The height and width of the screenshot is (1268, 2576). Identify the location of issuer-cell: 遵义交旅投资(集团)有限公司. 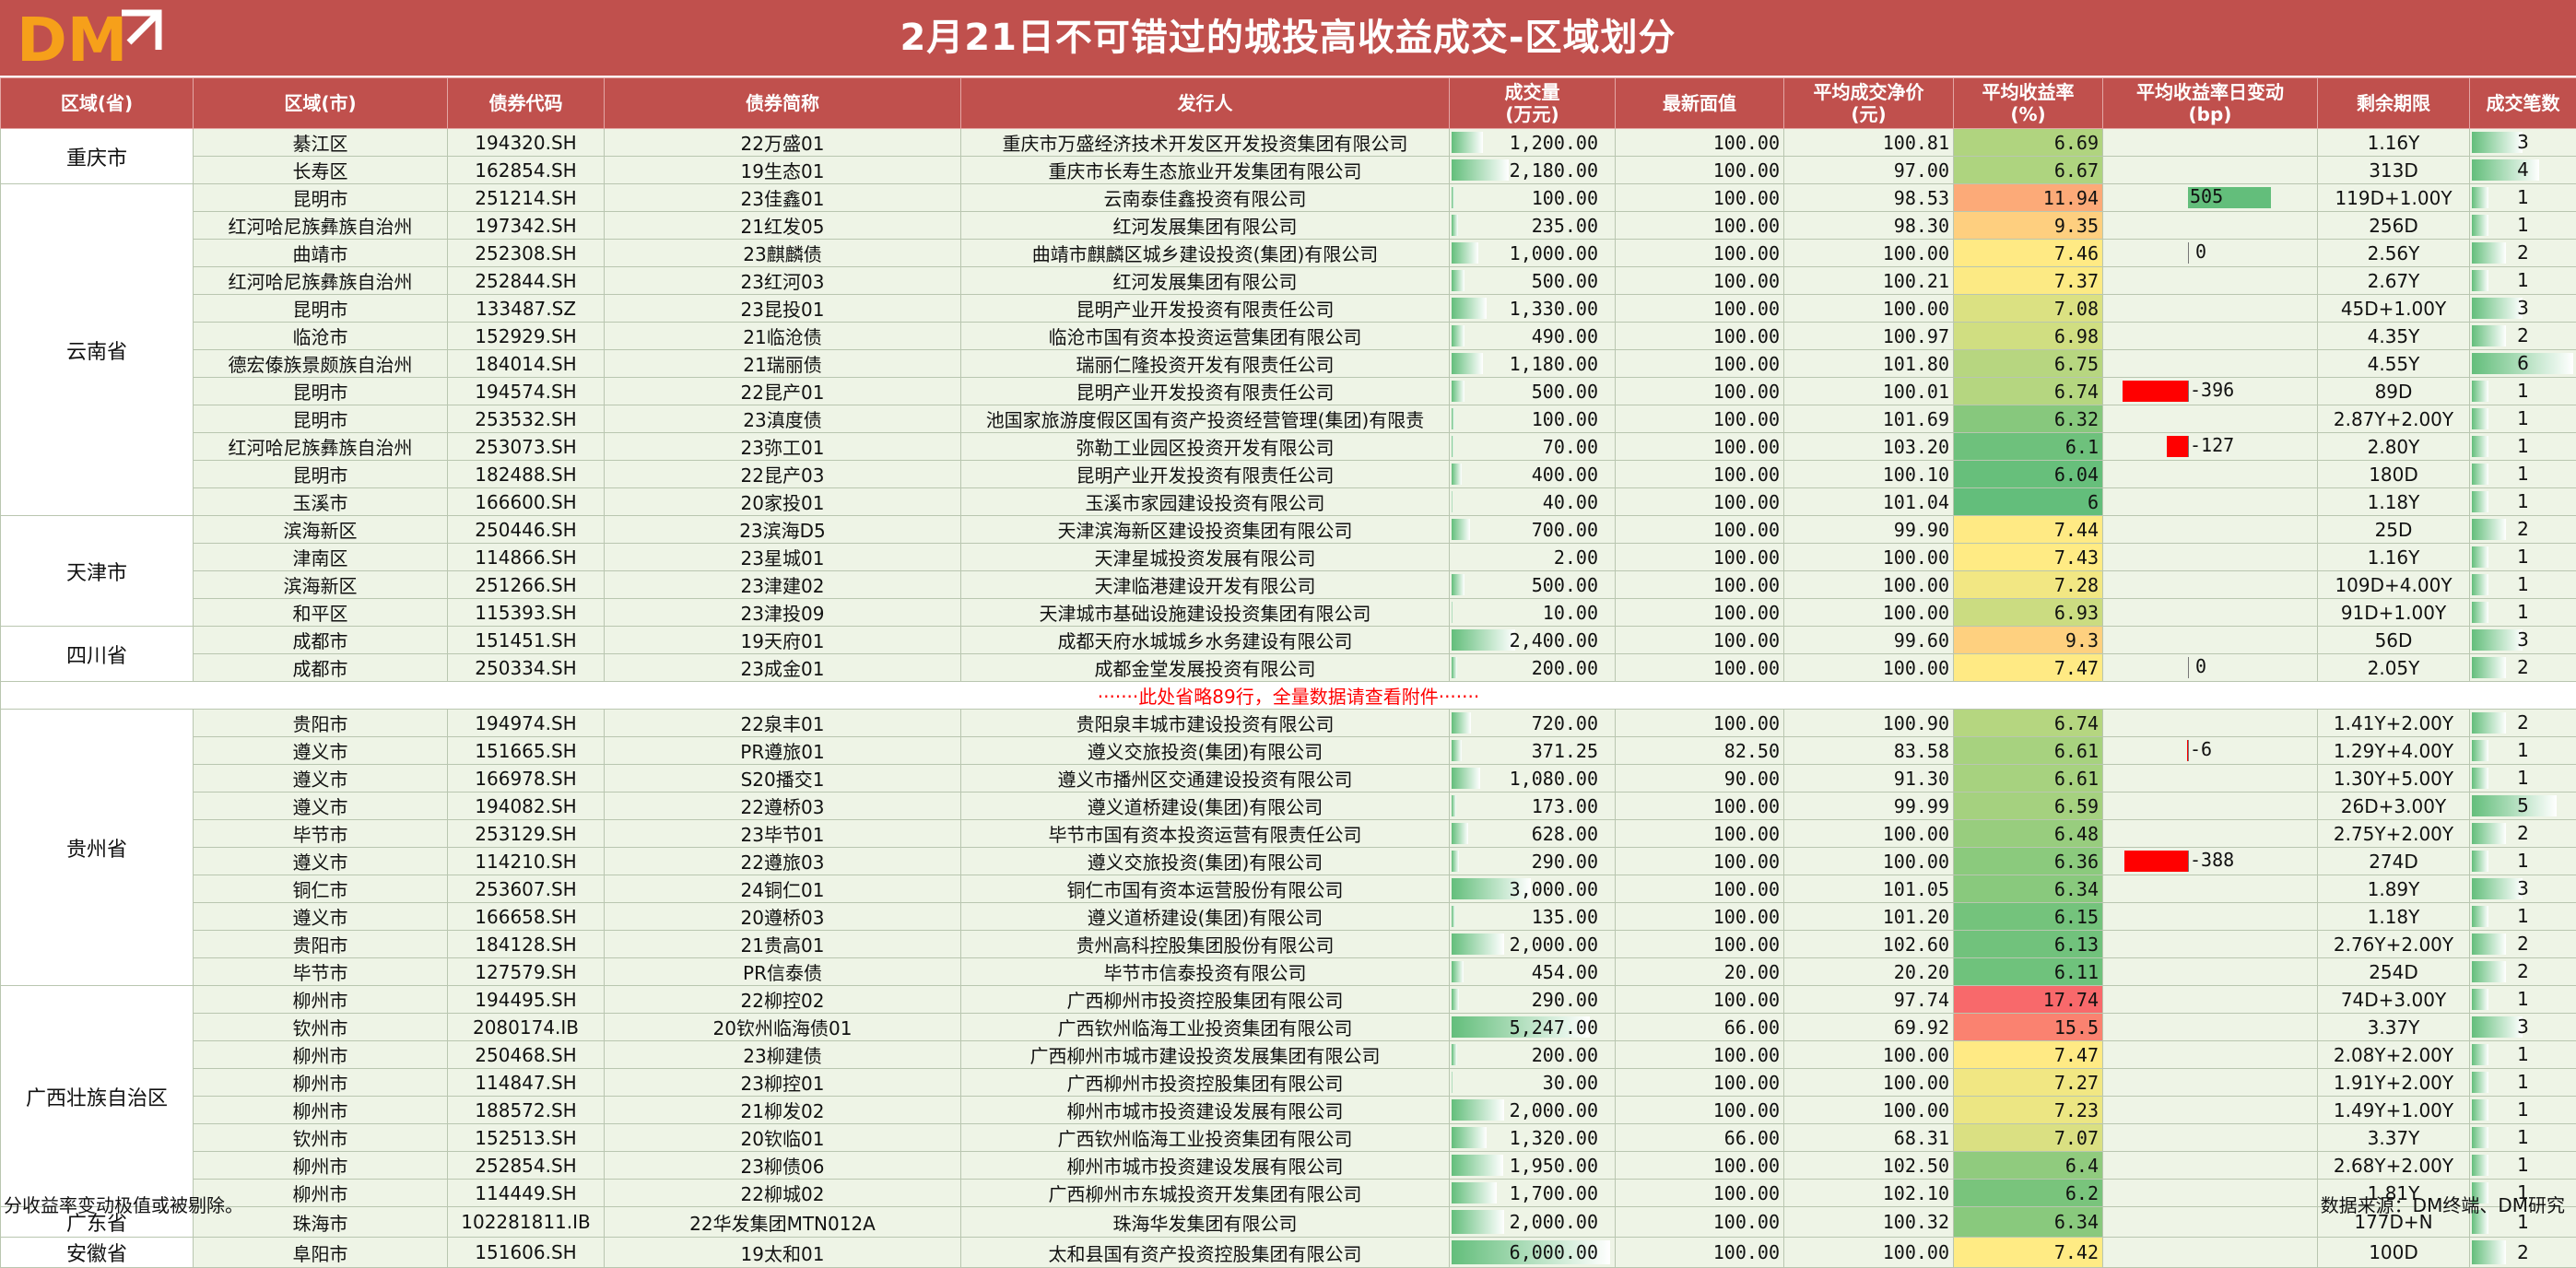
(1205, 751).